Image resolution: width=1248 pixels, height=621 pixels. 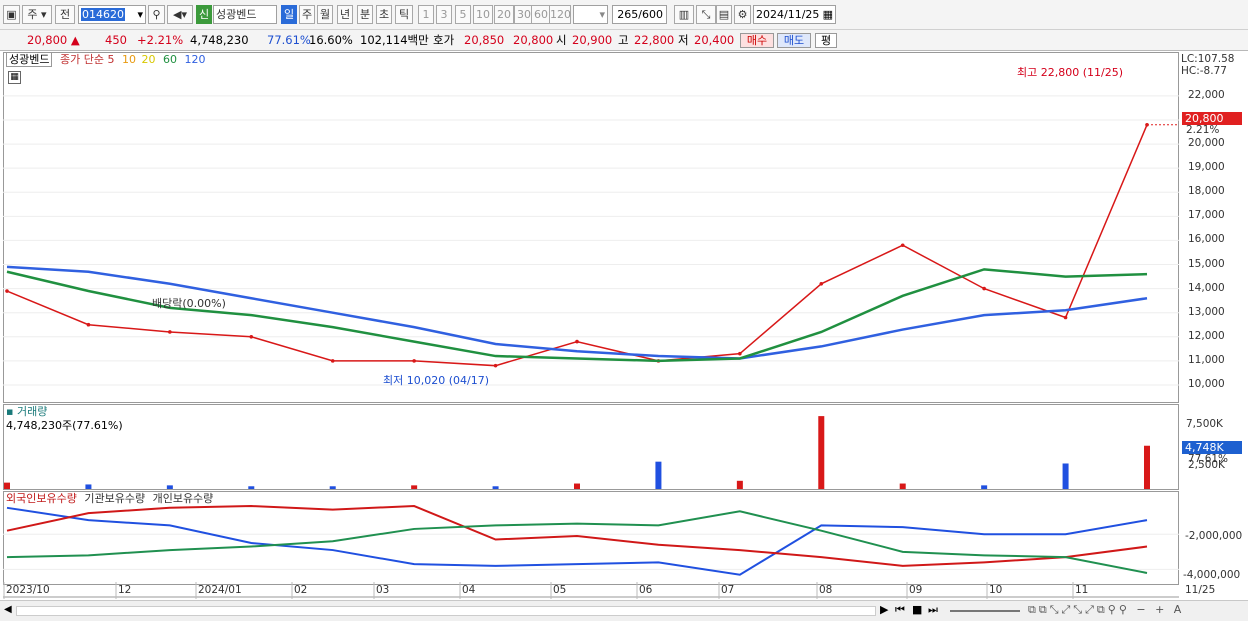 I want to click on candle-icon: ▥, so click(x=684, y=14).